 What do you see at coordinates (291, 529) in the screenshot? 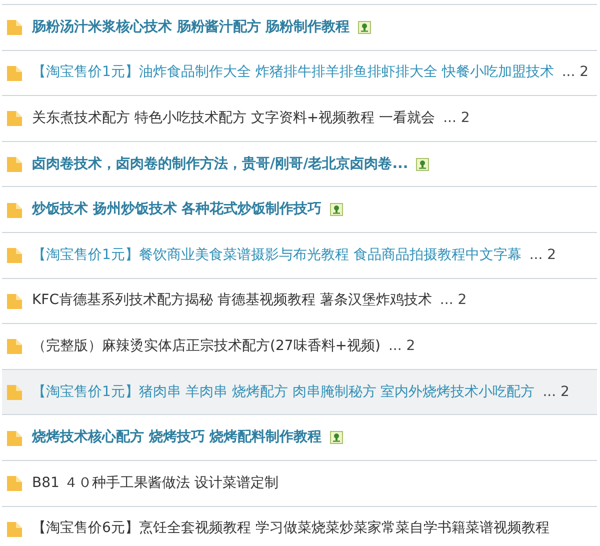
I see `thread-title-link: 【淘宝售价6元】烹饪全套视频教程 学习做菜烧菜炒菜家常菜自学书籍菜谱视频教程` at bounding box center [291, 529].